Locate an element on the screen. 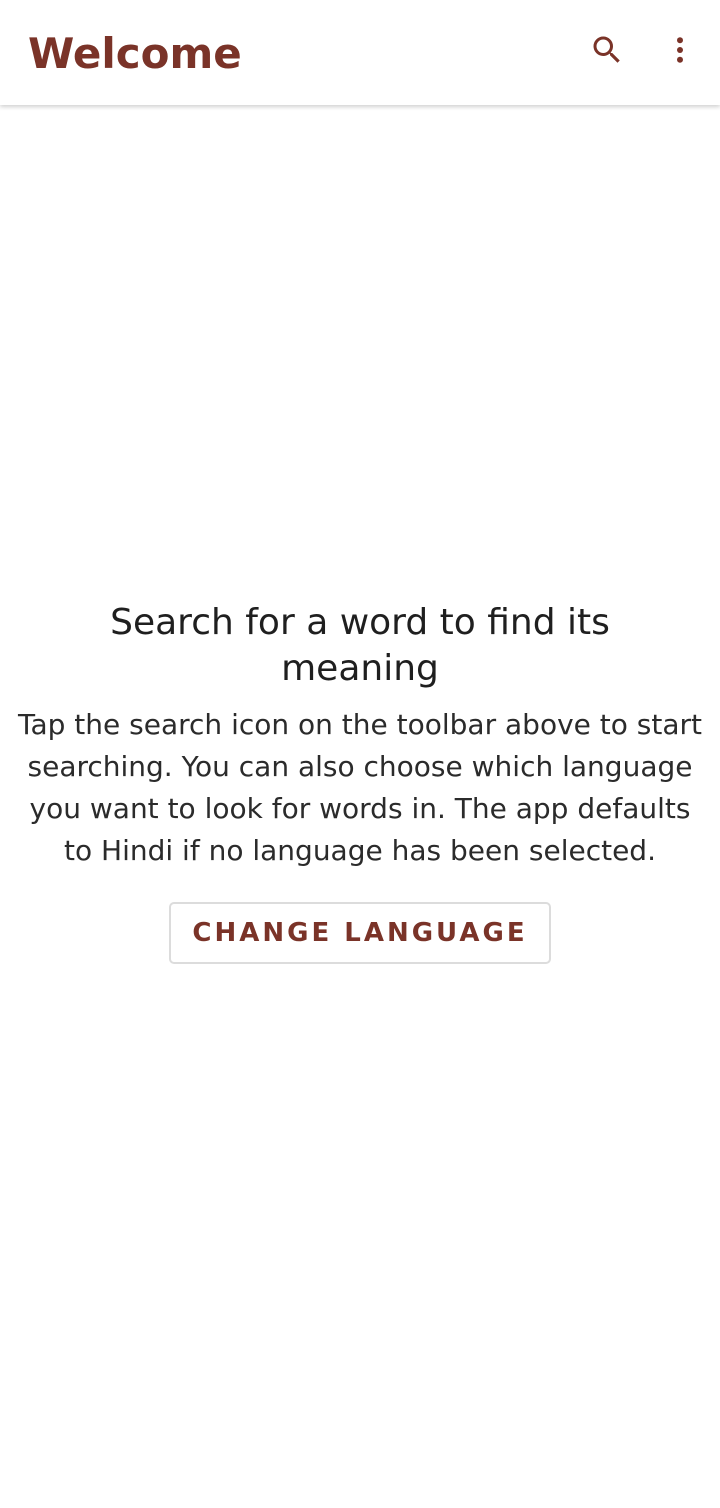 The image size is (720, 1508). search-button is located at coordinates (607, 50).